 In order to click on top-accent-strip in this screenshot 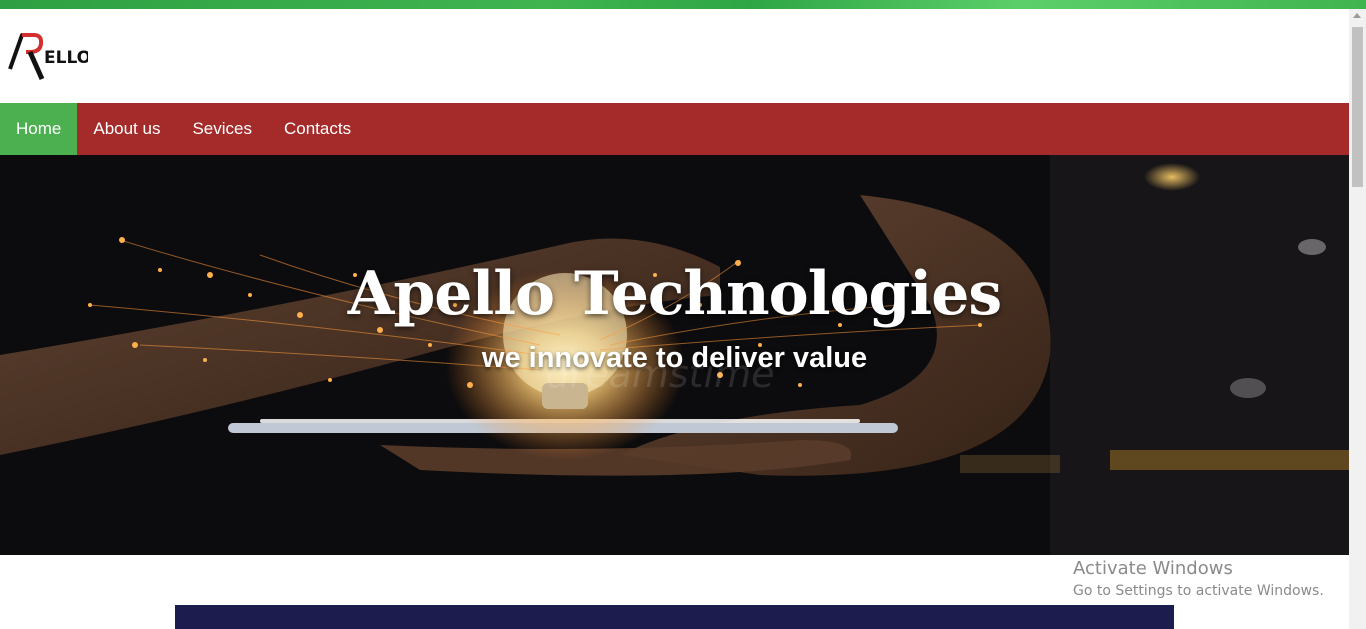, I will do `click(683, 4)`.